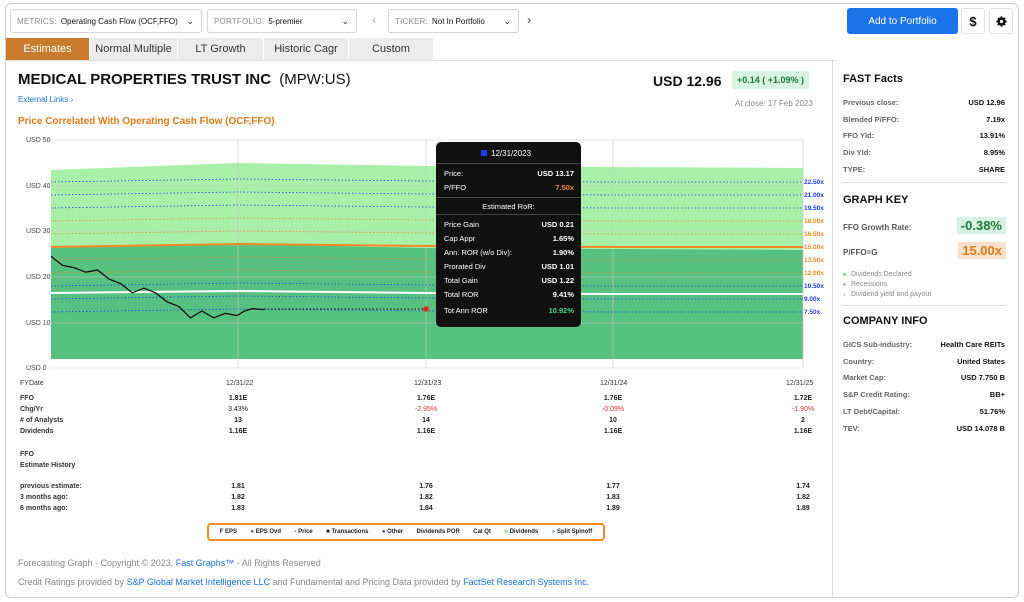  I want to click on multiple-label: 16.50x, so click(814, 234).